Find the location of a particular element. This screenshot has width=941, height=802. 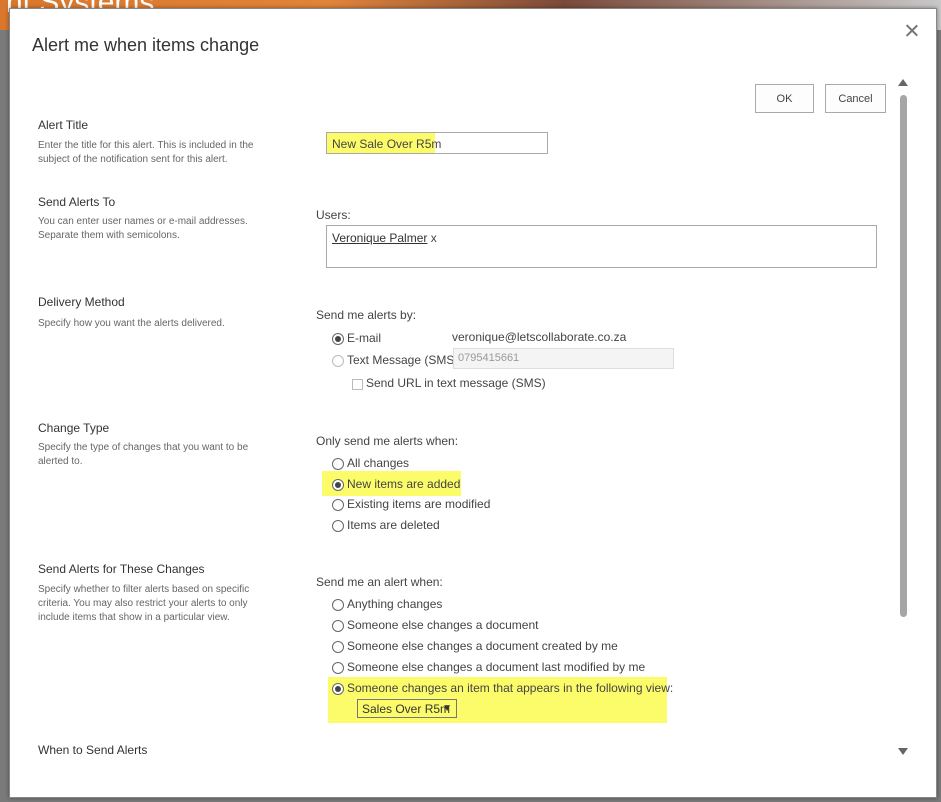

anything-changes-radio is located at coordinates (338, 605).